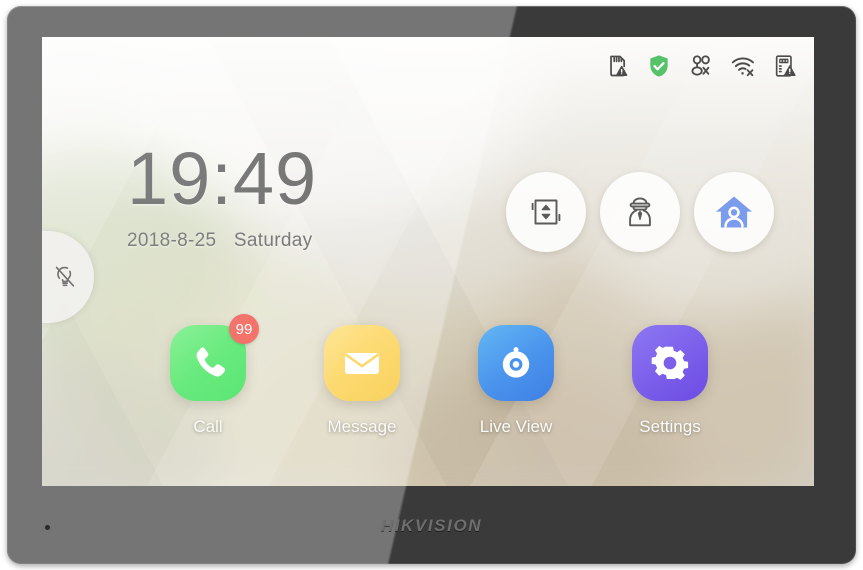 The image size is (863, 570). I want to click on message-app: Message, so click(362, 381).